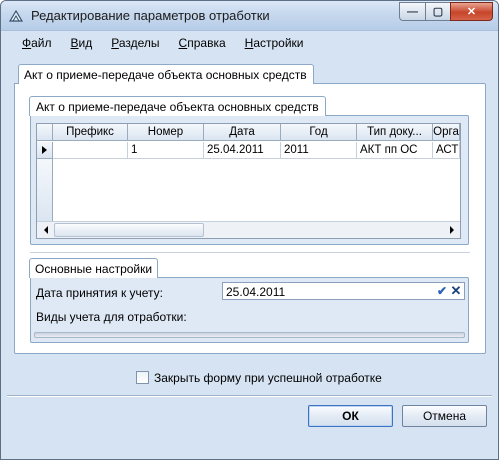 The width and height of the screenshot is (499, 460). I want to click on menu-view: Вид, so click(82, 43).